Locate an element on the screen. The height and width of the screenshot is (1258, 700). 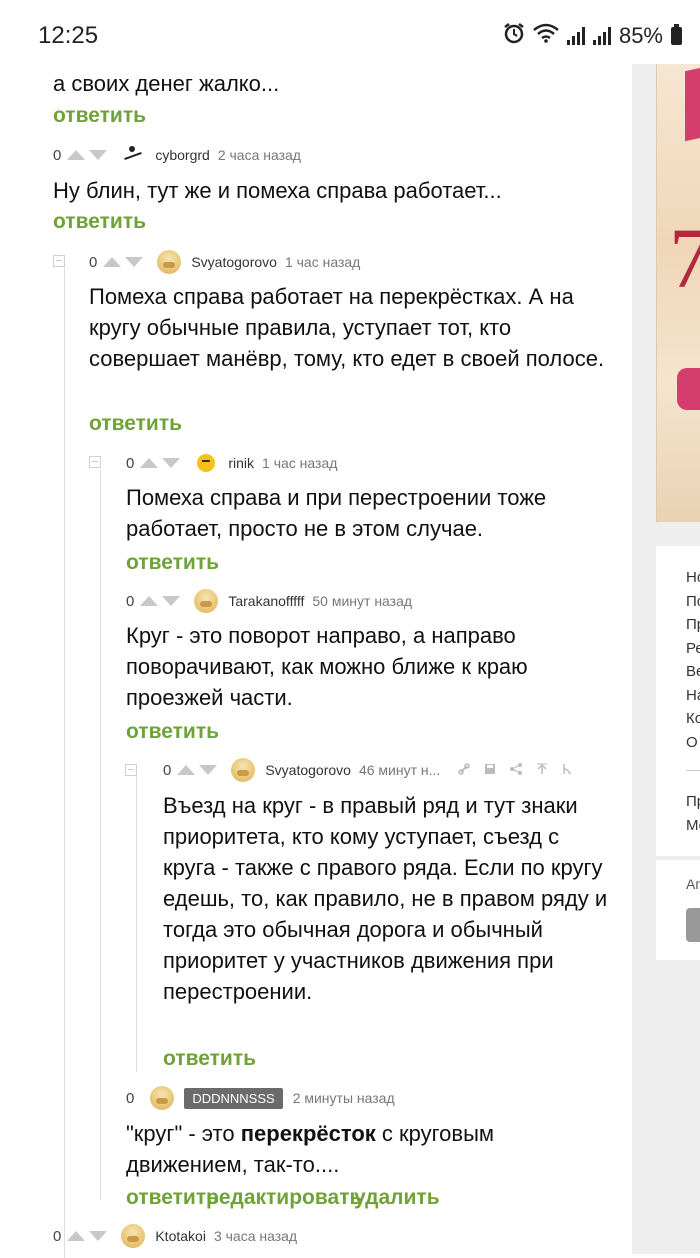
sidebar-item: Мо is located at coordinates (693, 826).